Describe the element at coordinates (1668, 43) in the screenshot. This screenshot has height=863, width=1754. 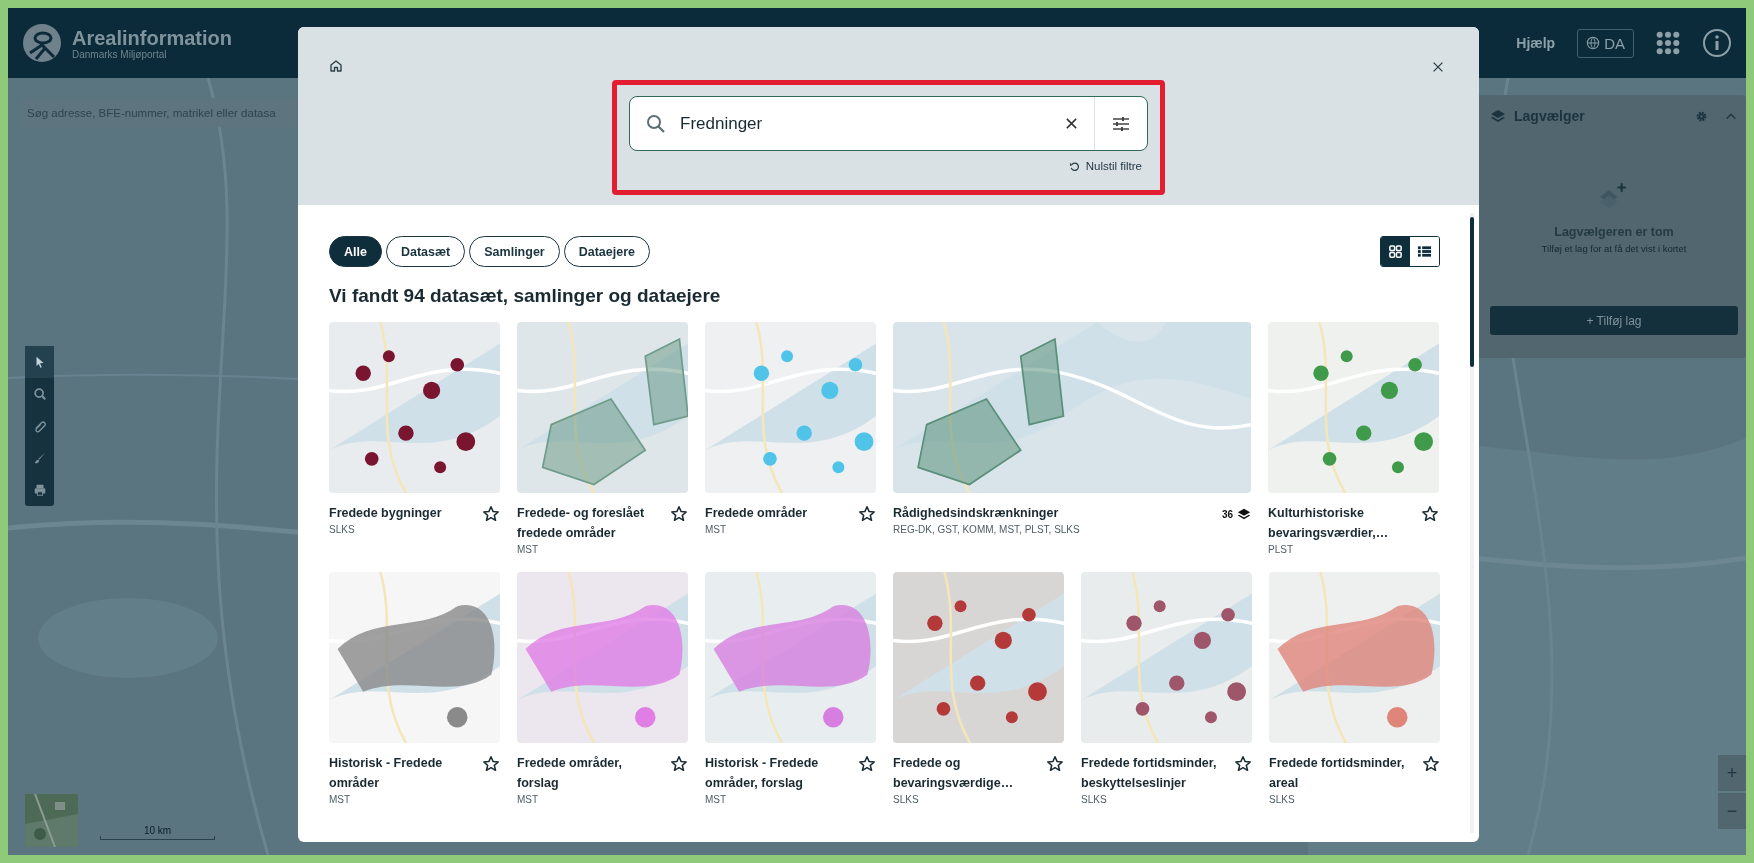
I see `apps-grid-icon` at that location.